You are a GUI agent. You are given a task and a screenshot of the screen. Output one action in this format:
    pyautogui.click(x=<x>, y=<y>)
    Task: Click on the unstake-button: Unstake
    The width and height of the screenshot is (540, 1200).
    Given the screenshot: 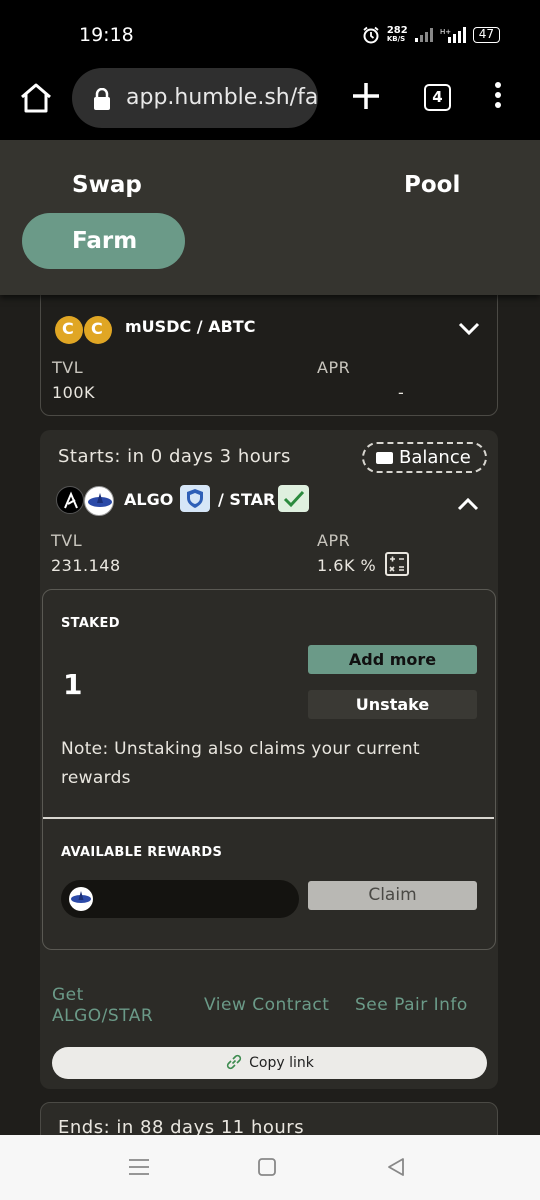 What is the action you would take?
    pyautogui.click(x=392, y=704)
    